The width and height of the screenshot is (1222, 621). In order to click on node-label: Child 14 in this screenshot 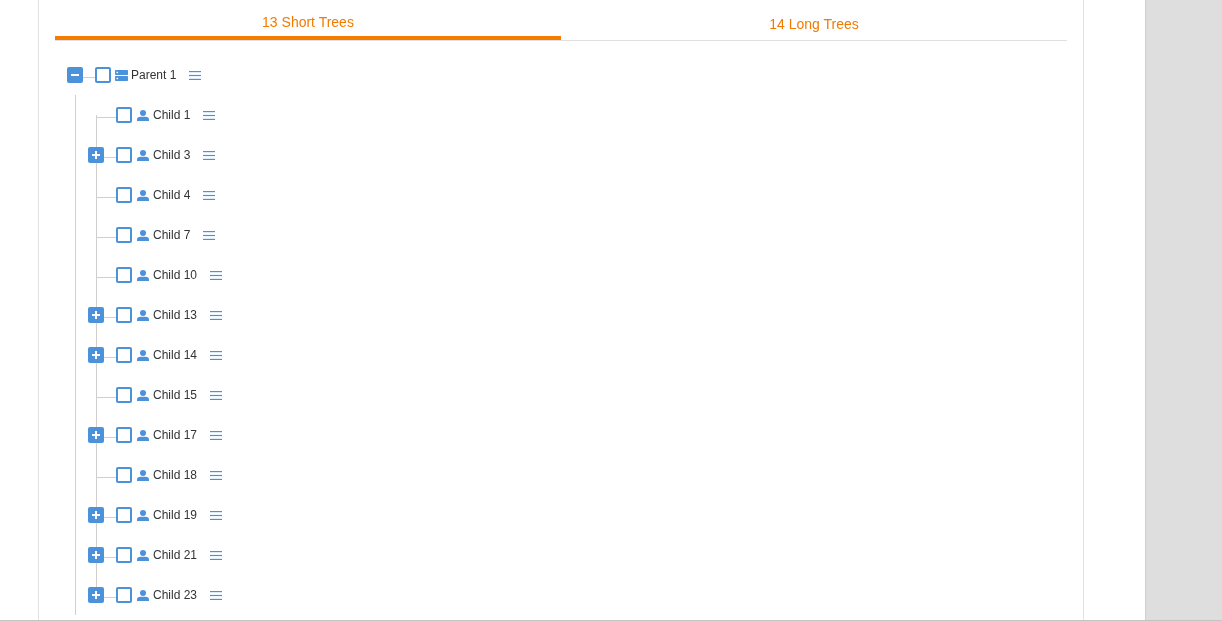, I will do `click(175, 355)`.